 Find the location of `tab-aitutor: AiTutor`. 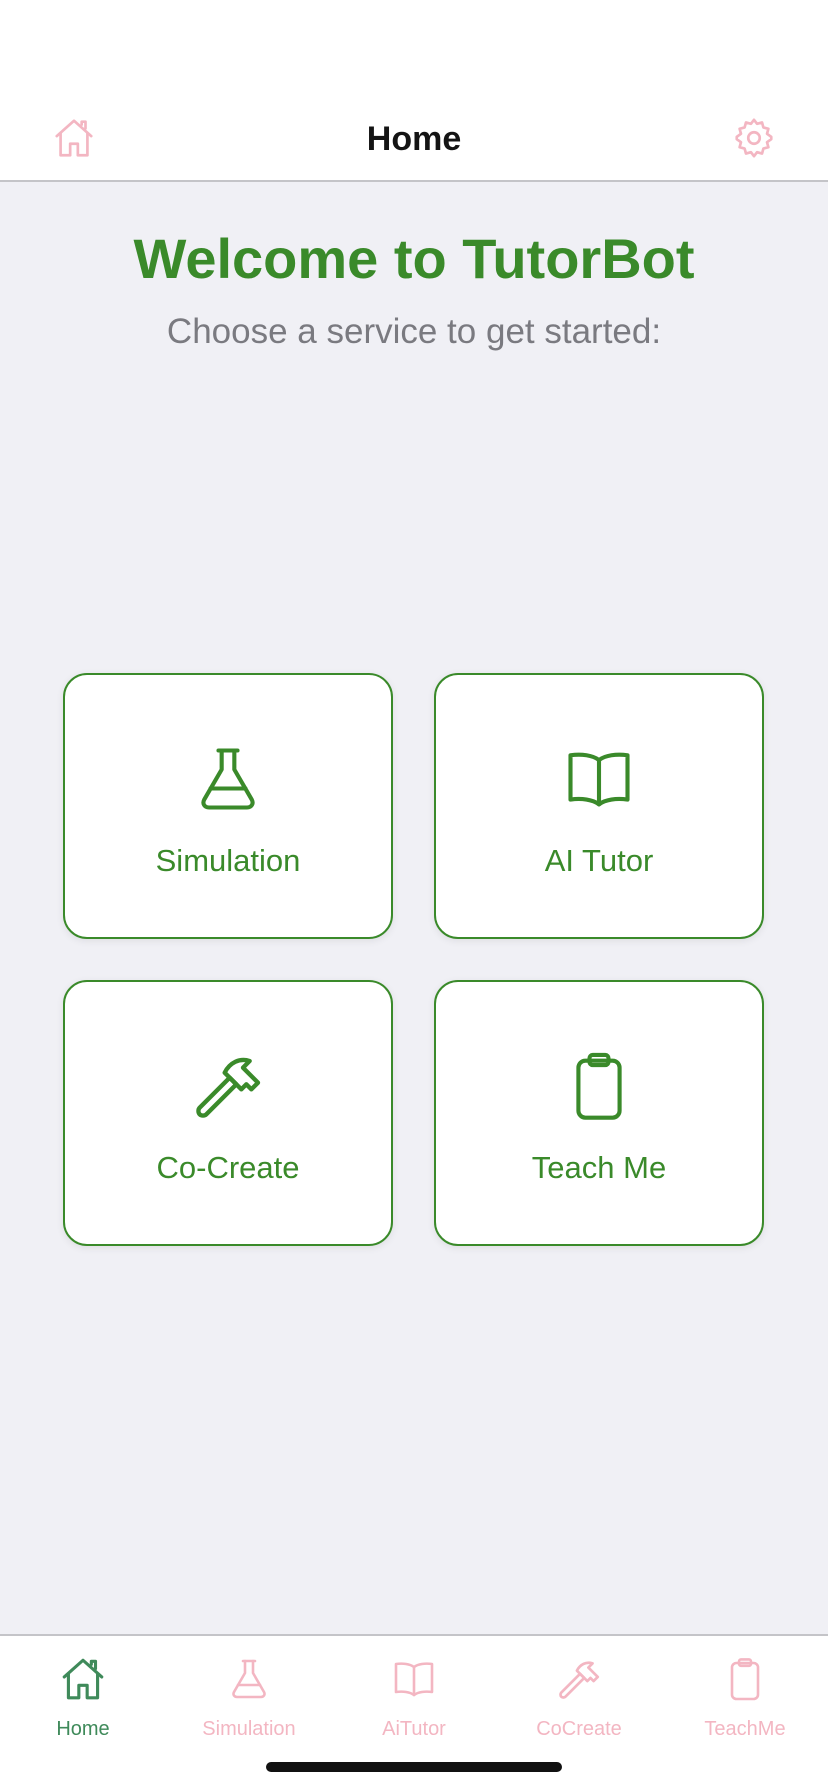

tab-aitutor: AiTutor is located at coordinates (414, 1693).